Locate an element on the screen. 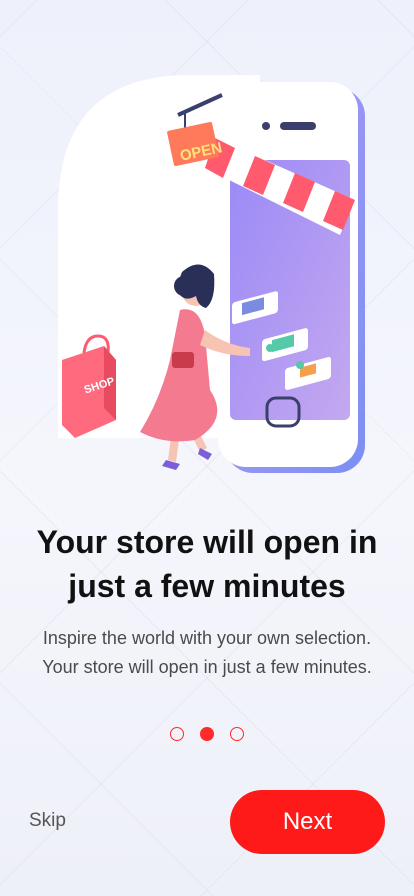 The width and height of the screenshot is (414, 896). page-indicator is located at coordinates (207, 734).